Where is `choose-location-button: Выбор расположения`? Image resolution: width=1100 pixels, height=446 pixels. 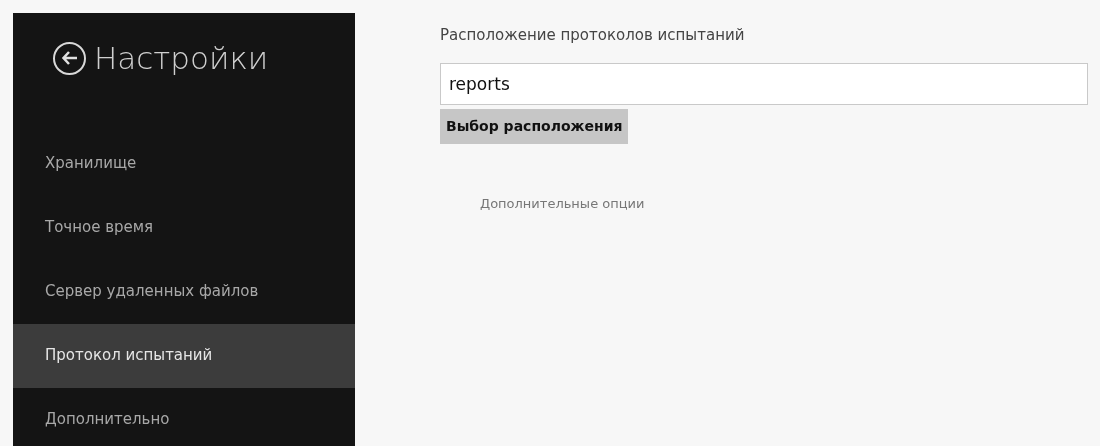
choose-location-button: Выбор расположения is located at coordinates (534, 126).